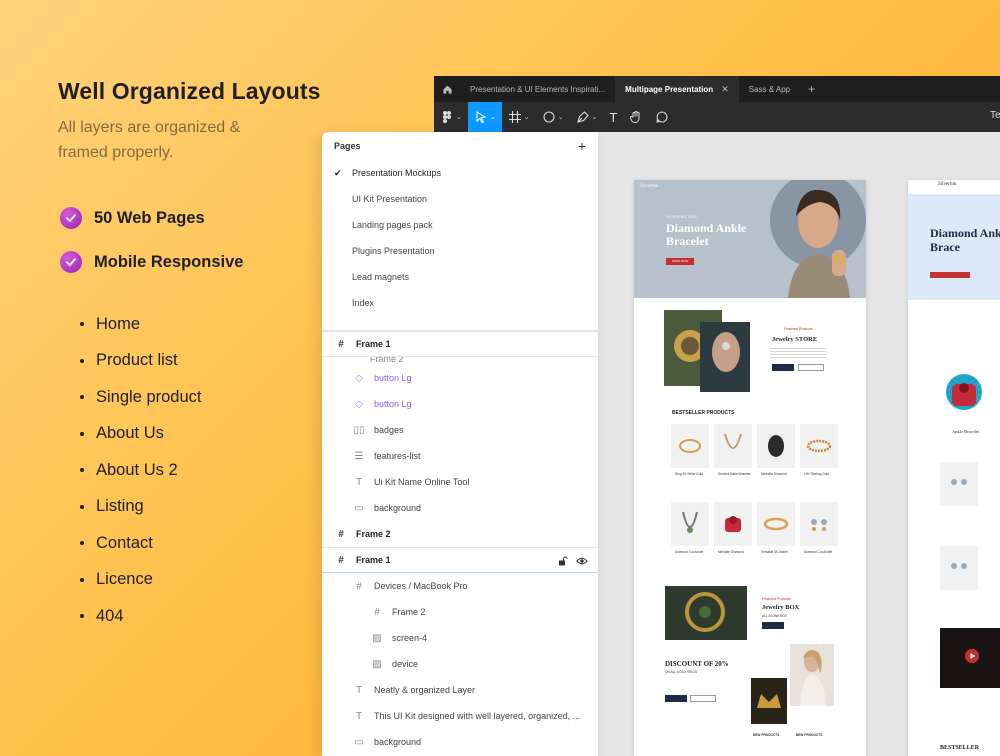 The image size is (1000, 756). Describe the element at coordinates (697, 664) in the screenshot. I see `discount-title: DISCOUNT OF 20%` at that location.